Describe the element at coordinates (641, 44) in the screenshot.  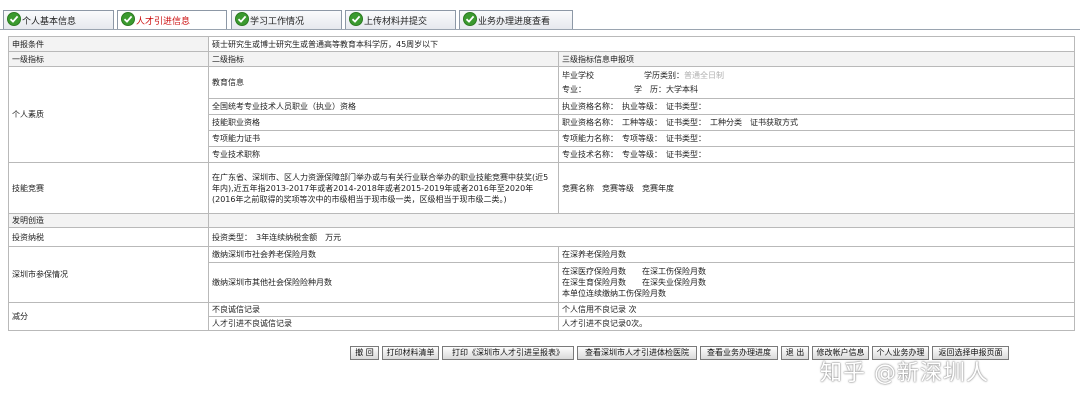
I see `apply-condition-value: 硕士研究生或博士研究生或普通高等教育本科学历，45周岁以下` at that location.